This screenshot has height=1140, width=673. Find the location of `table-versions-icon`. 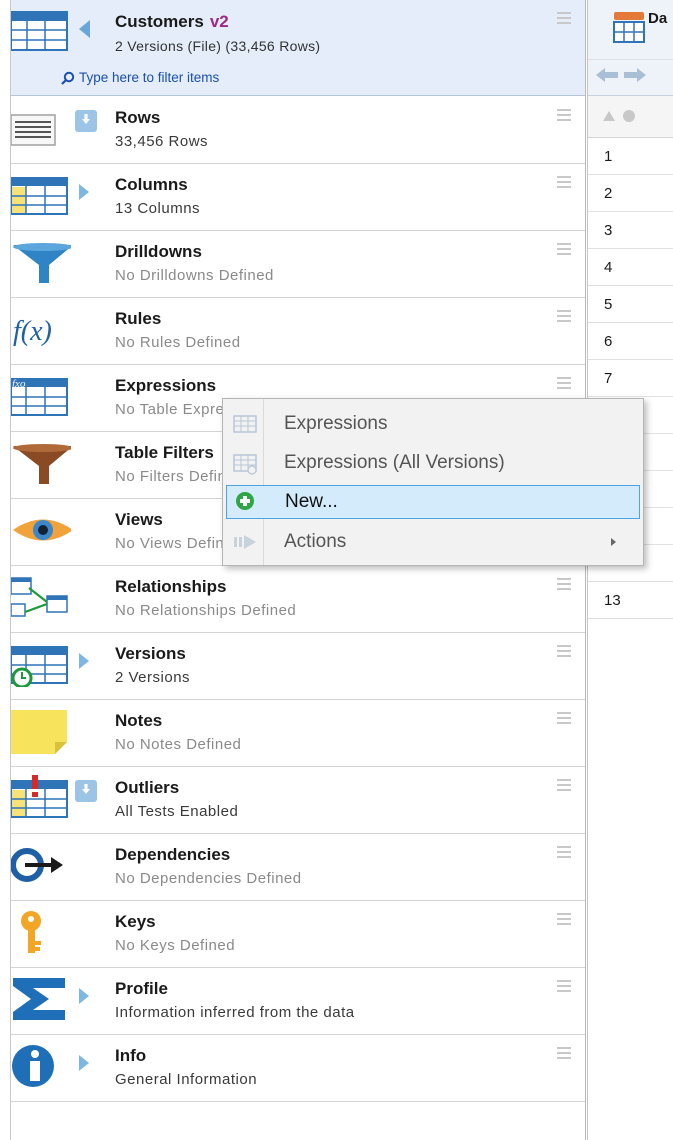

table-versions-icon is located at coordinates (245, 464).